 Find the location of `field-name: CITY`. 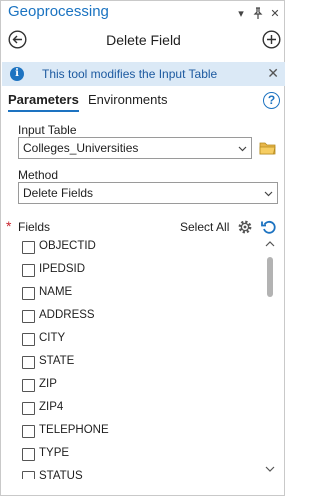

field-name: CITY is located at coordinates (52, 338).